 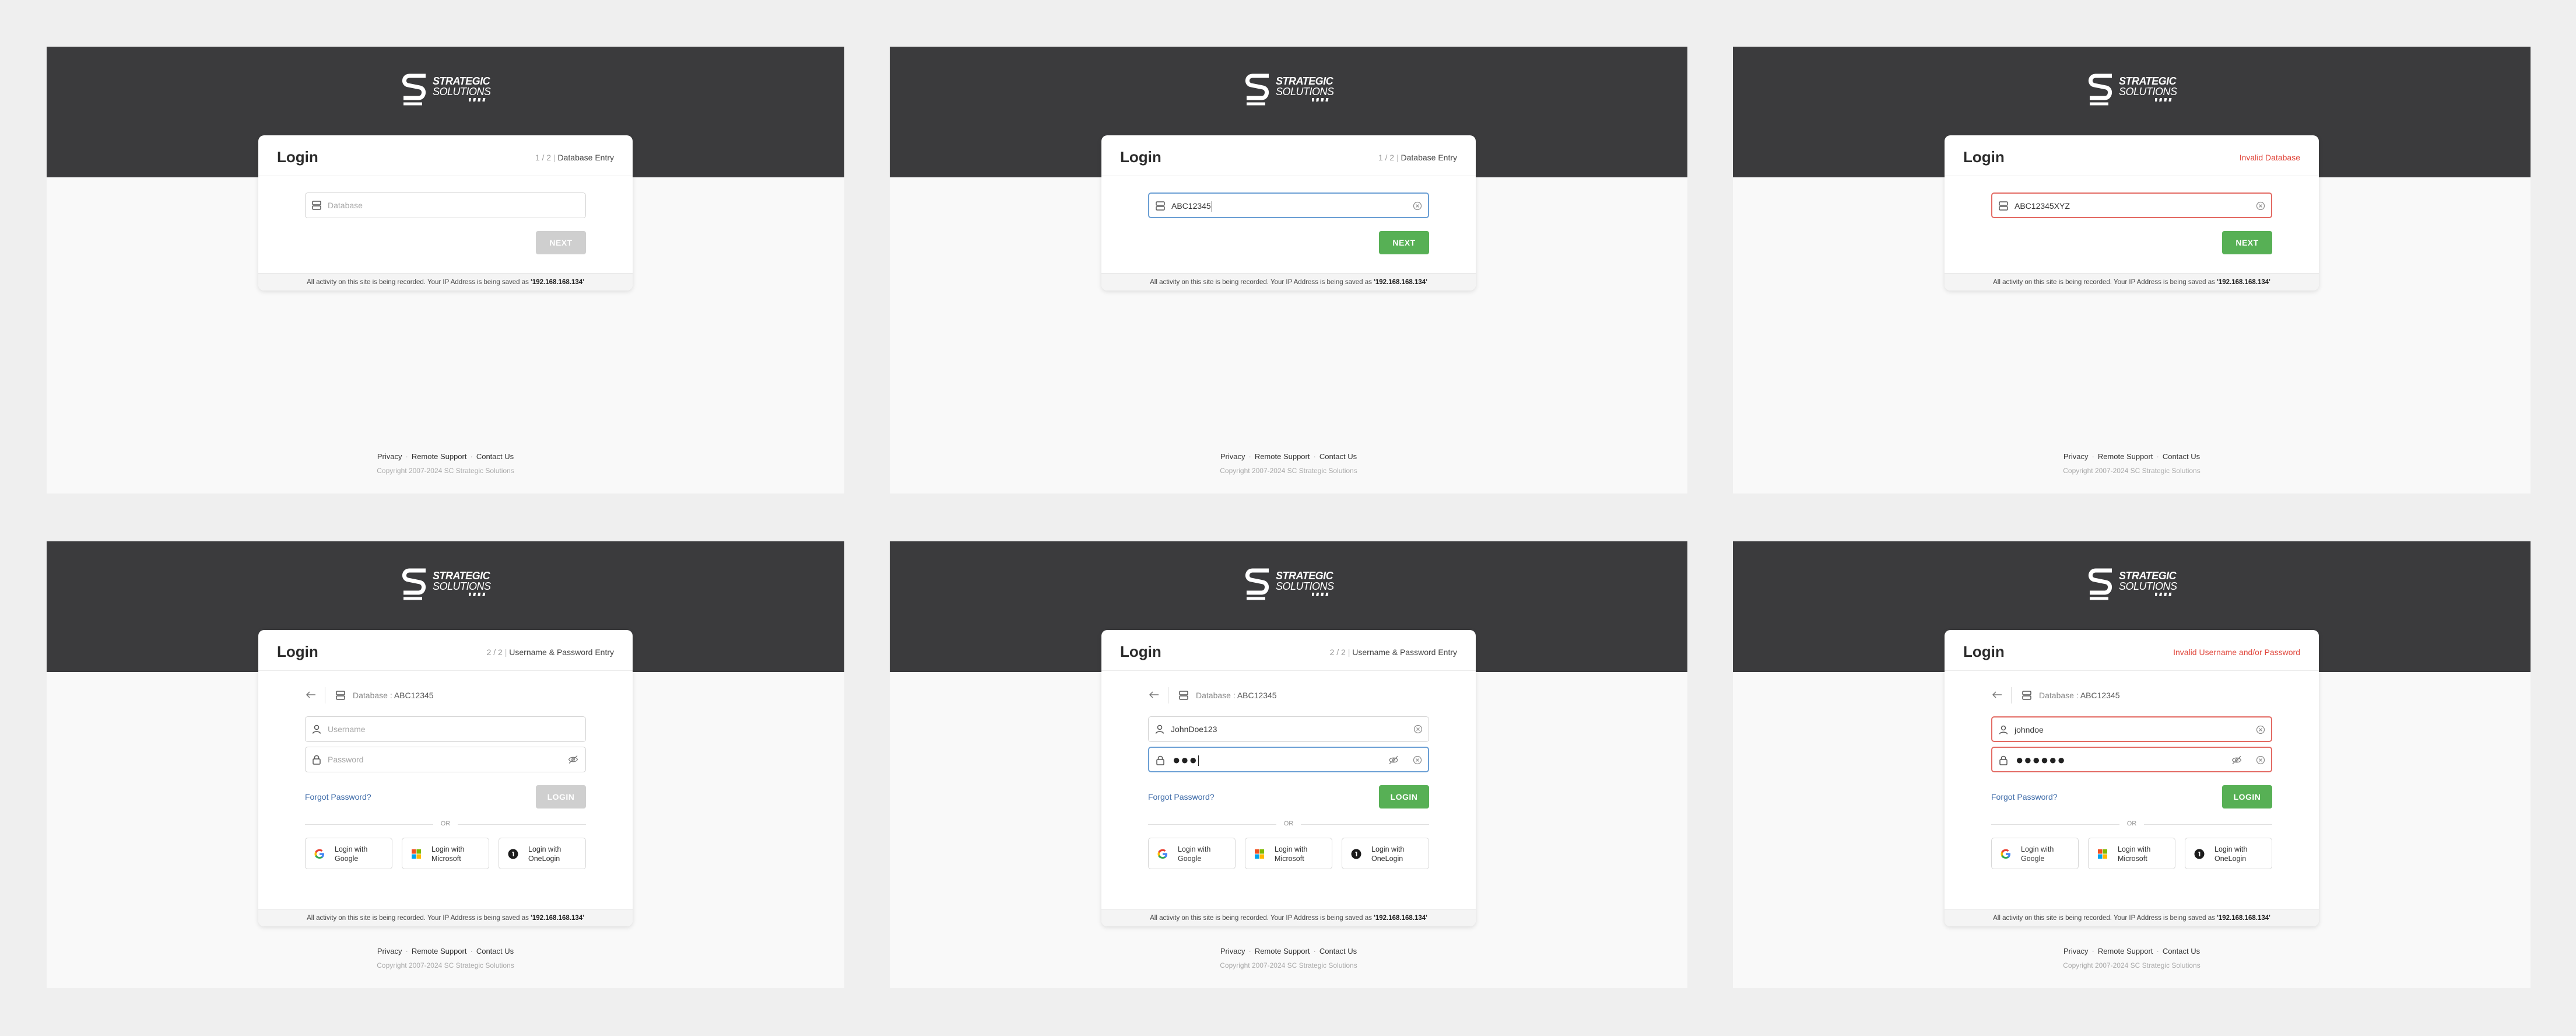 I want to click on step-number: 1 / 2, so click(x=543, y=157).